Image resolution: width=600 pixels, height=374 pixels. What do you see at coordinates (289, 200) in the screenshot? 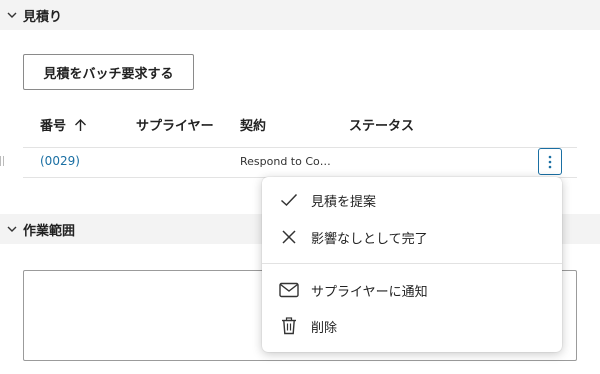
I see `check-icon` at bounding box center [289, 200].